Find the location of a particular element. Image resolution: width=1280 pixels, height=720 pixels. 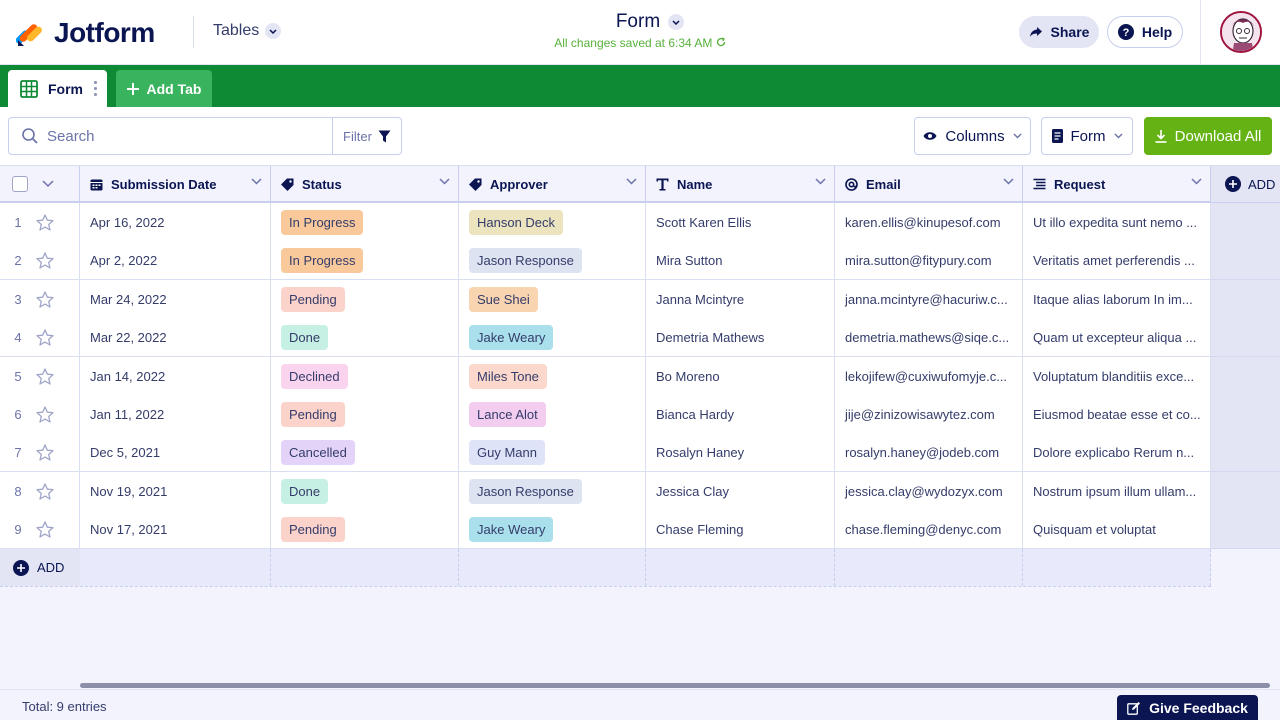

cell-email: karen.ellis@kinupesof.com is located at coordinates (929, 222).